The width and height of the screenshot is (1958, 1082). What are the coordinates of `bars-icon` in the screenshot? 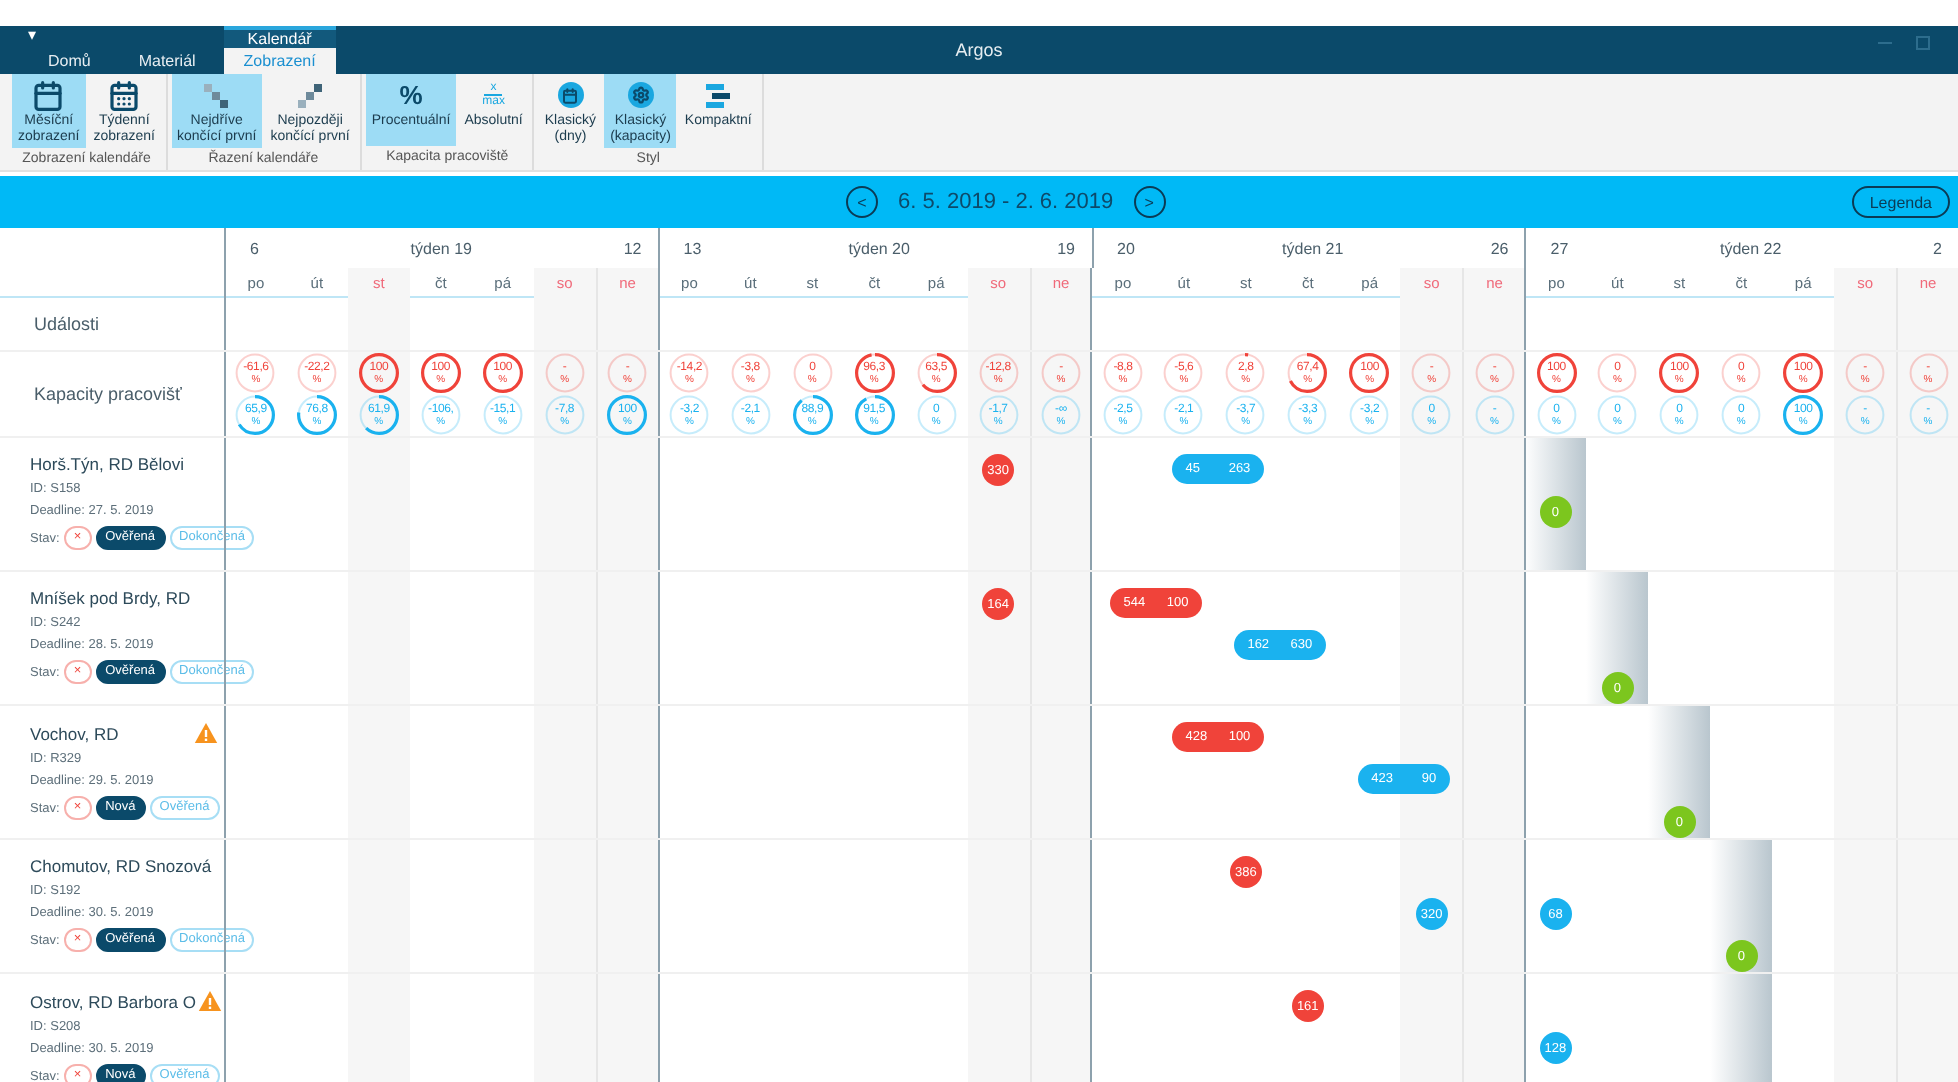 It's located at (718, 95).